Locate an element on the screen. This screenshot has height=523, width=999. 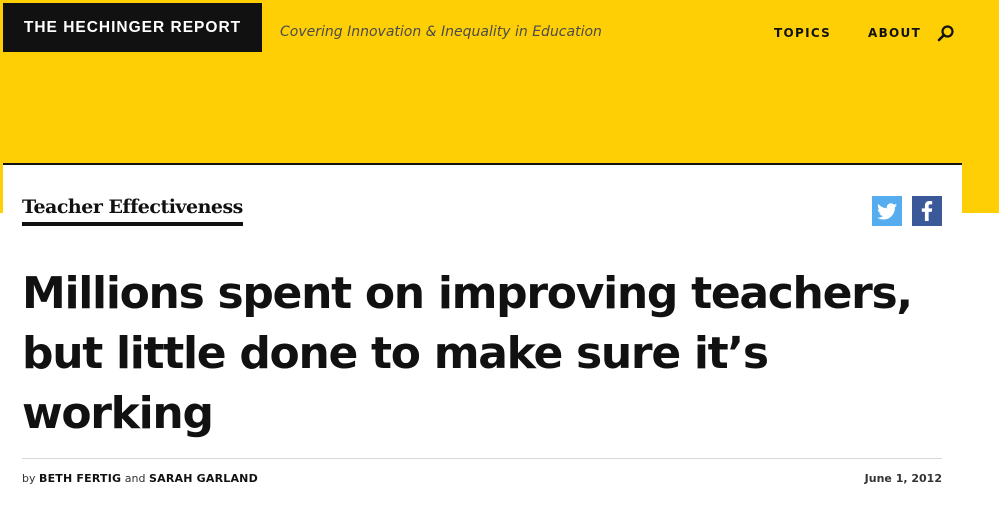
site-logo: THE HECHINGER REPORT is located at coordinates (132, 27).